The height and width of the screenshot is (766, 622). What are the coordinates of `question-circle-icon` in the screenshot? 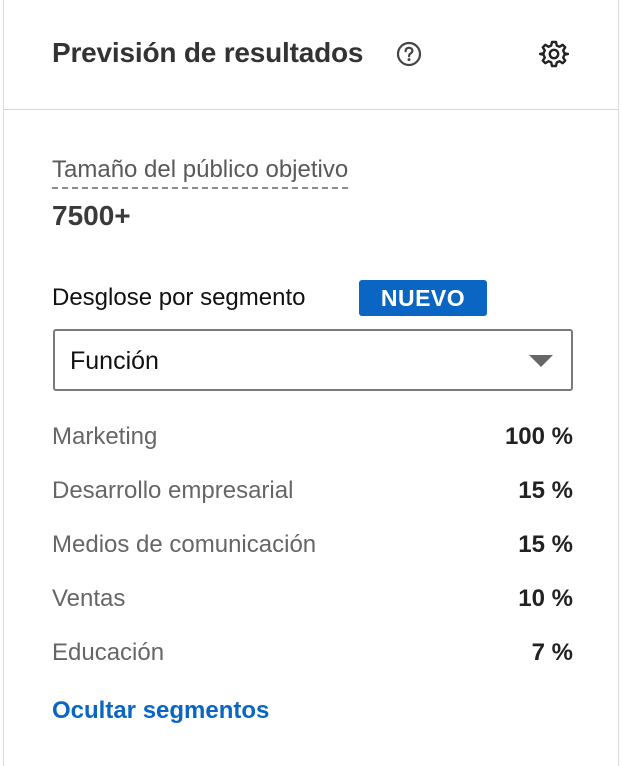 It's located at (409, 54).